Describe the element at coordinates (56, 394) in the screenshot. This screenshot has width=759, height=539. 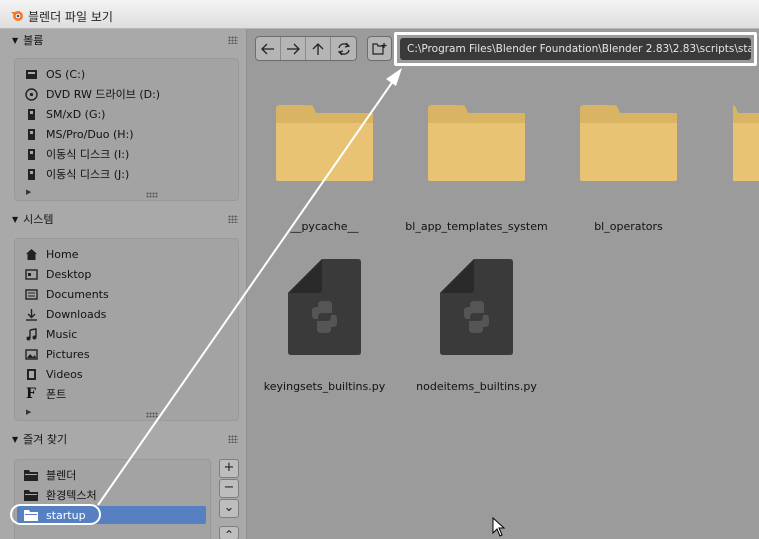
I see `system-label: 폰트` at that location.